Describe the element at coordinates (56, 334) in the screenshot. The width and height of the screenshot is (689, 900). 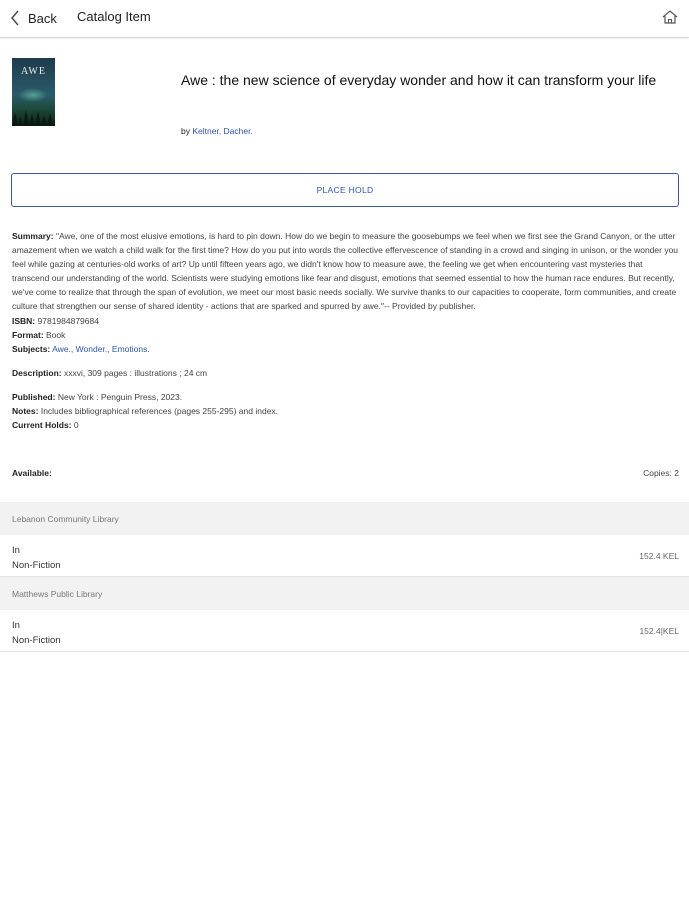
I see `format-value: Book` at that location.